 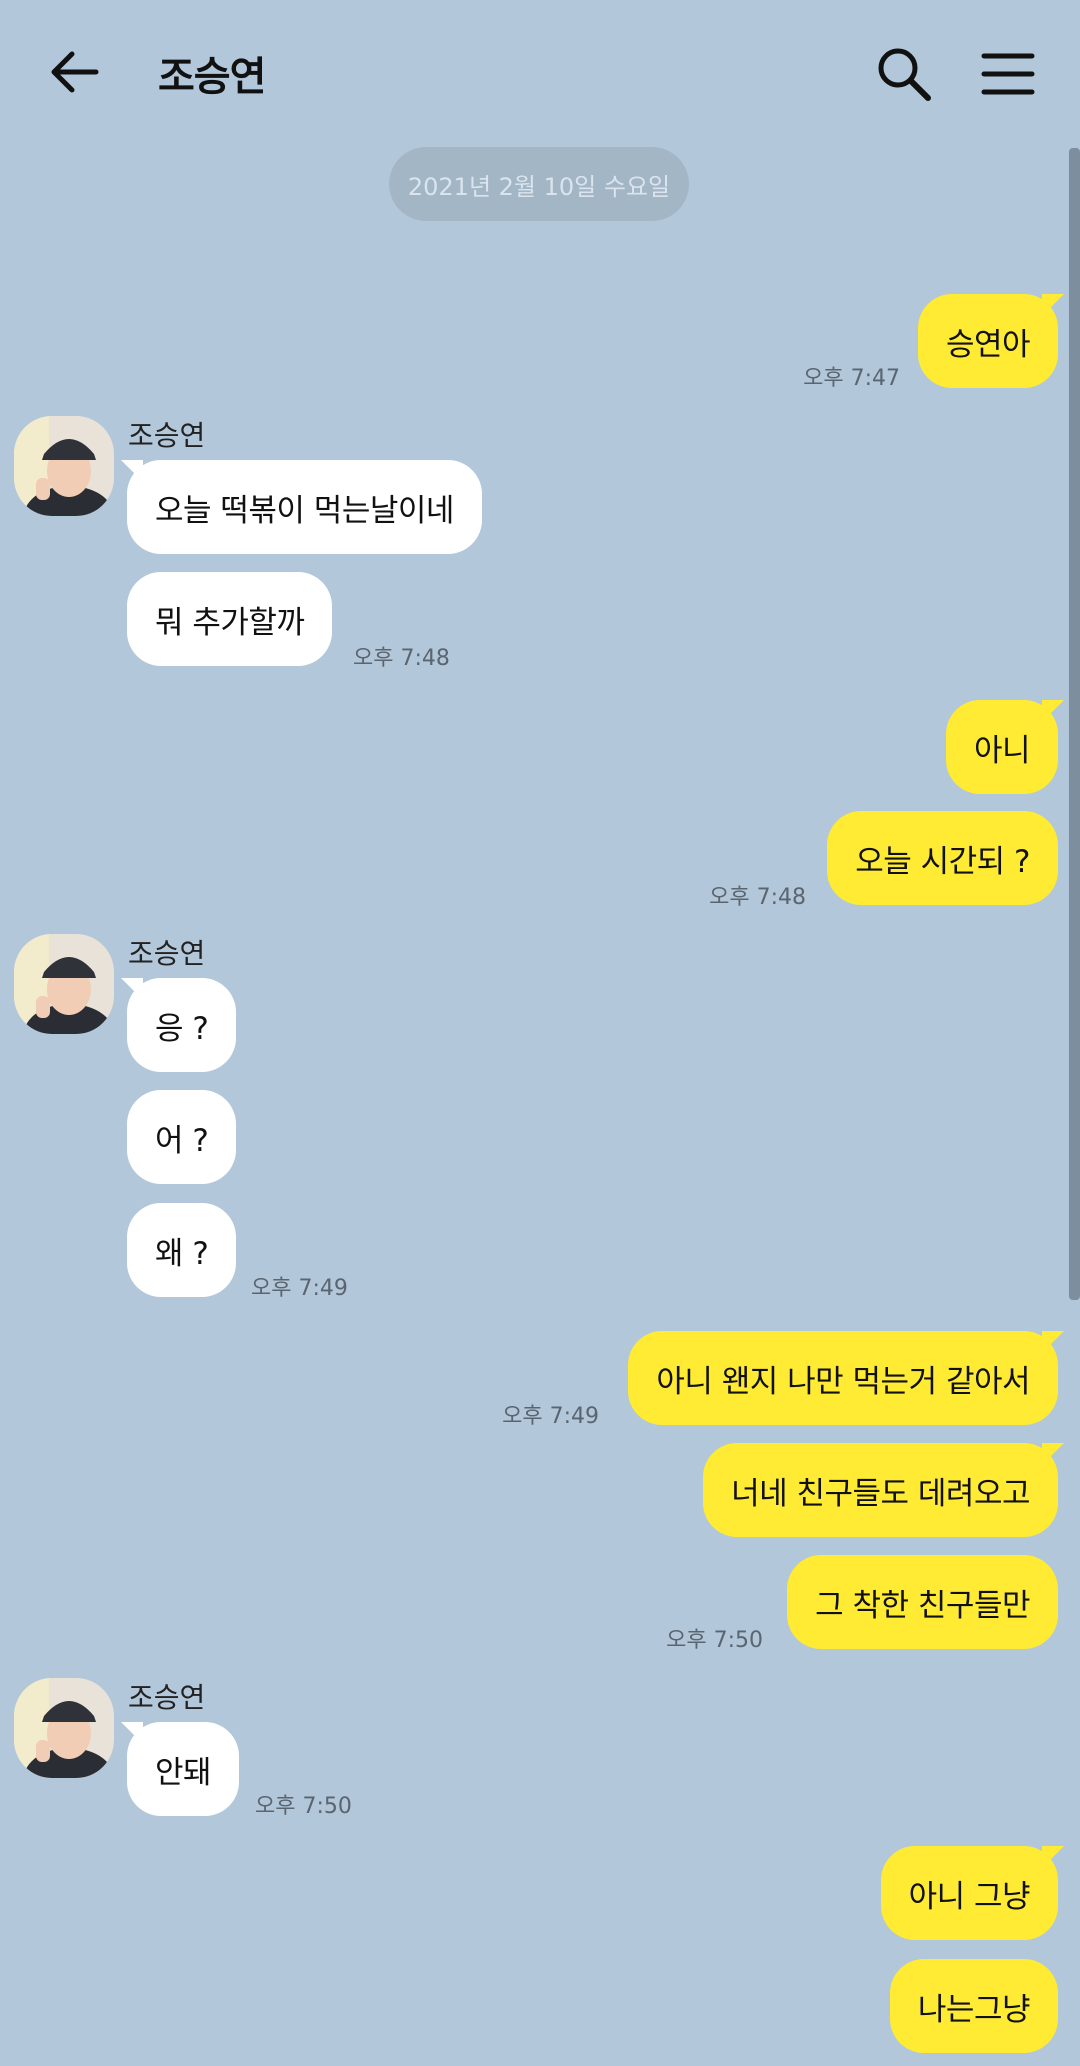 I want to click on chat-header: 조승연, so click(x=540, y=74).